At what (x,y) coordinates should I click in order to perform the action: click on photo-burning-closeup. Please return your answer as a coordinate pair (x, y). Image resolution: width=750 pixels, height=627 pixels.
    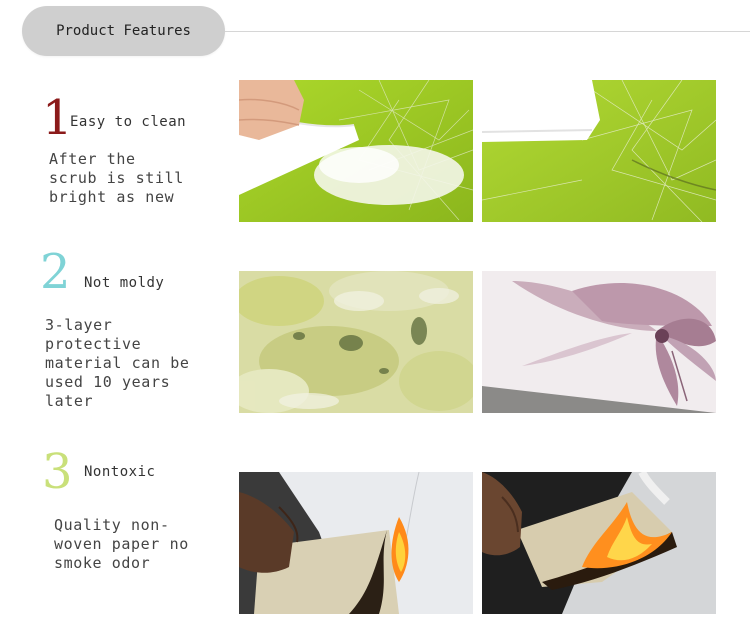
    Looking at the image, I should click on (599, 543).